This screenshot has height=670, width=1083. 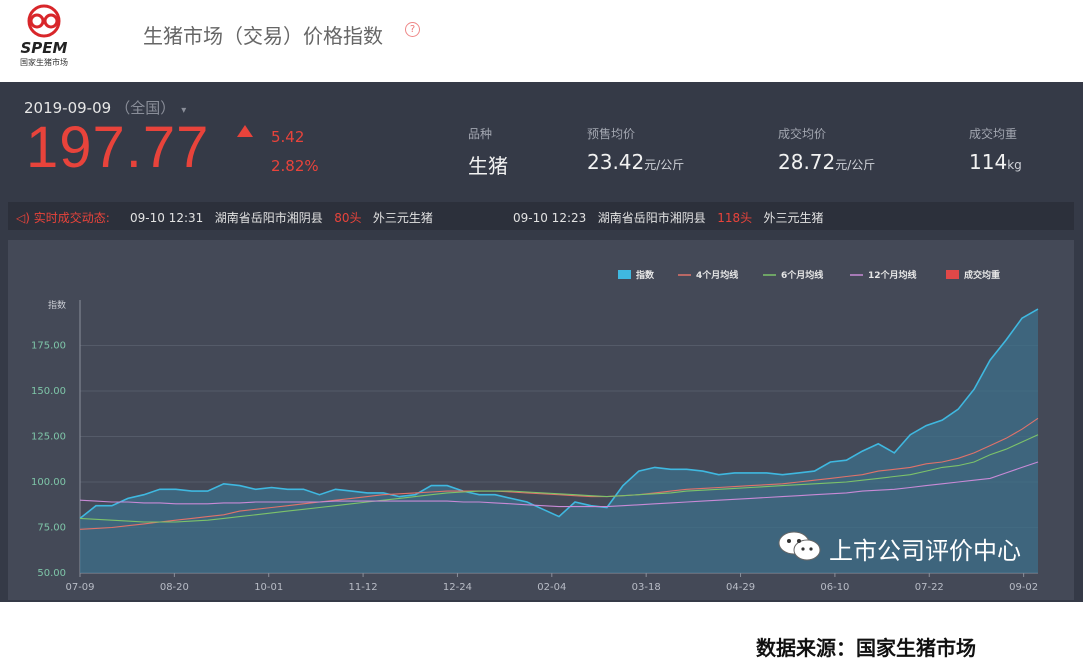 I want to click on stat-breed: 品种 生猪, so click(x=488, y=152).